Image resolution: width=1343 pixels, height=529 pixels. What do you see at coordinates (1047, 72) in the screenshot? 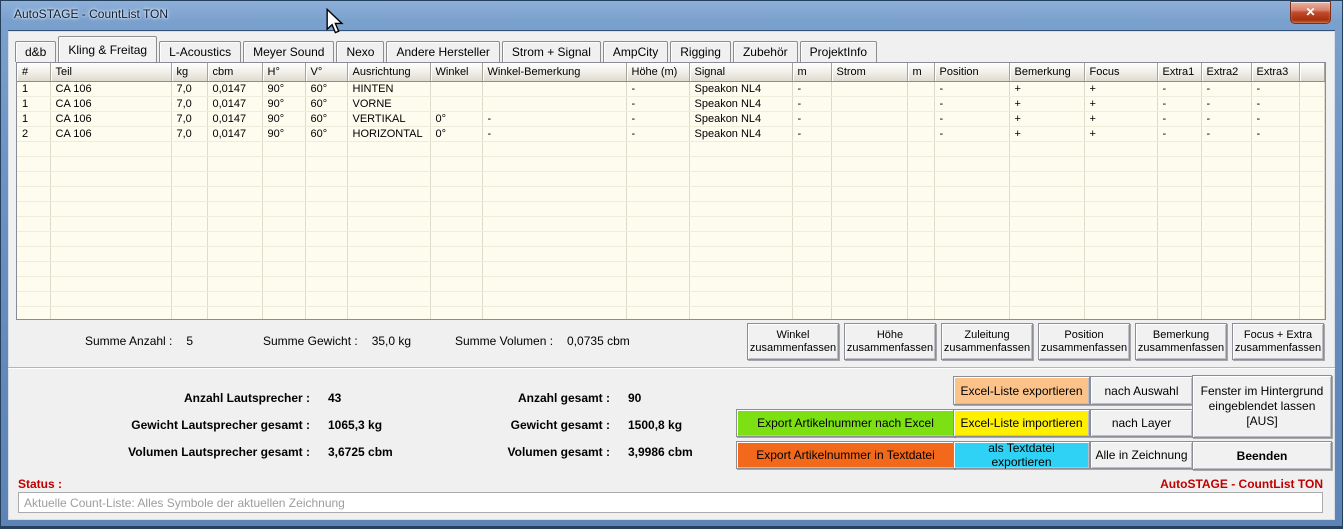
I see `column-header: Bemerkung` at bounding box center [1047, 72].